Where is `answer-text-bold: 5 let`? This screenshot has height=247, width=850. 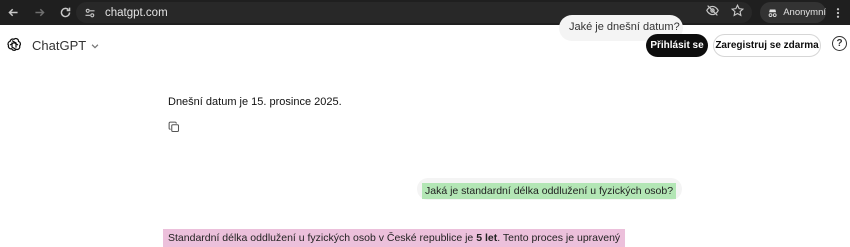 answer-text-bold: 5 let is located at coordinates (487, 238).